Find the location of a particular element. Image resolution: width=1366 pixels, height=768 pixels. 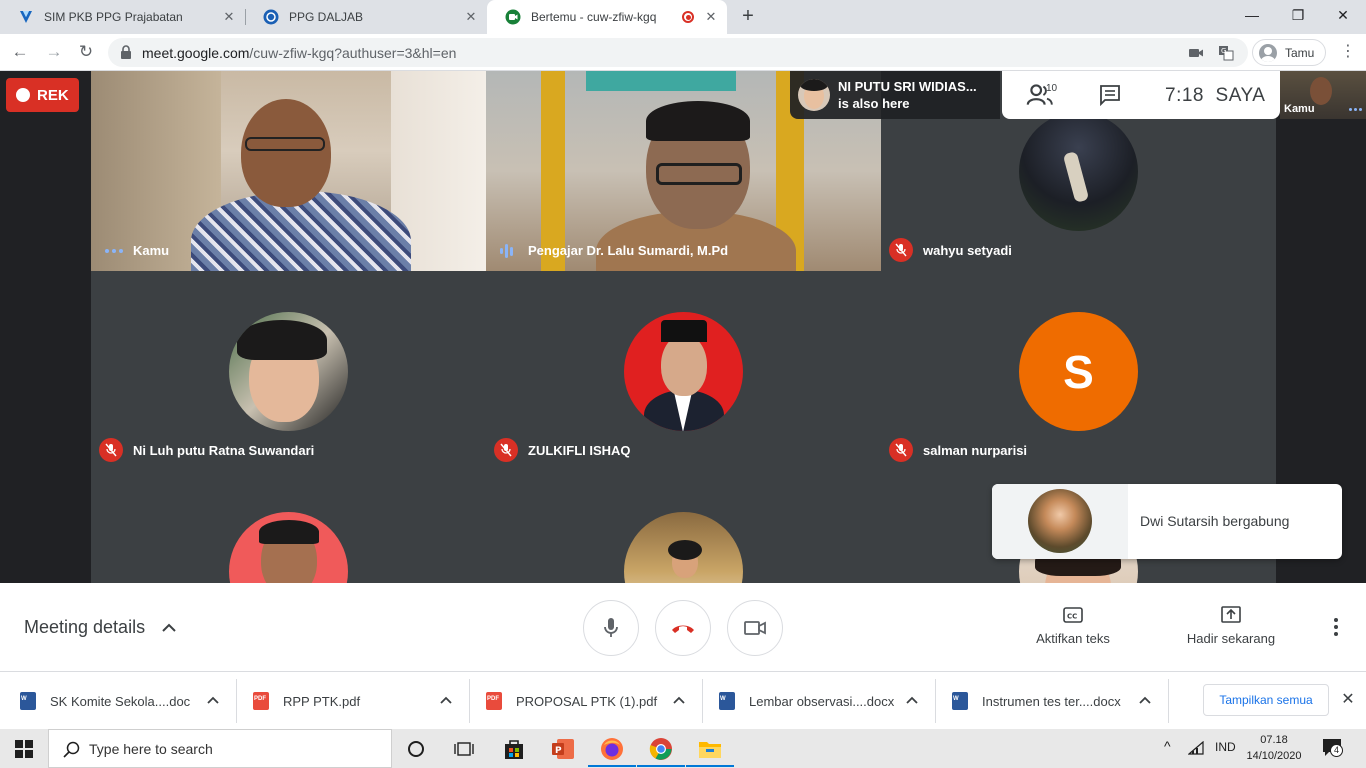

back-icon: ← is located at coordinates (20, 52).